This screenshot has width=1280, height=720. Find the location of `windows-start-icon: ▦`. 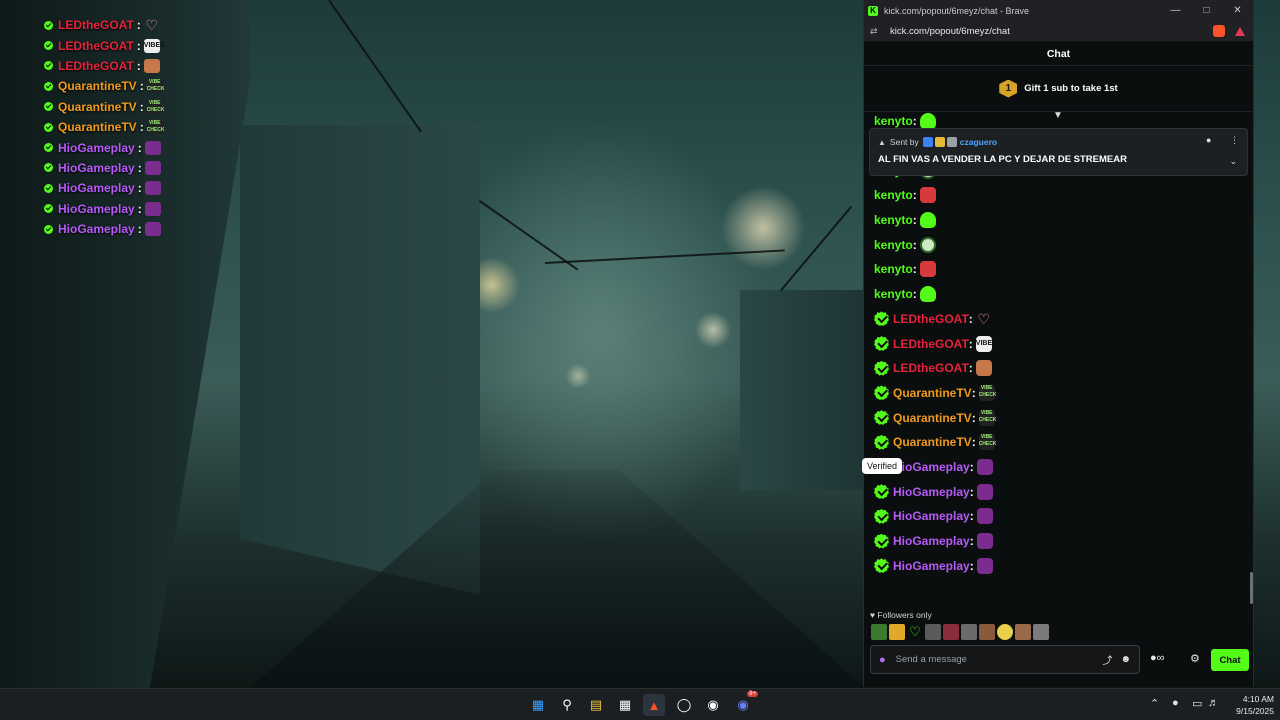

windows-start-icon: ▦ is located at coordinates (538, 705).